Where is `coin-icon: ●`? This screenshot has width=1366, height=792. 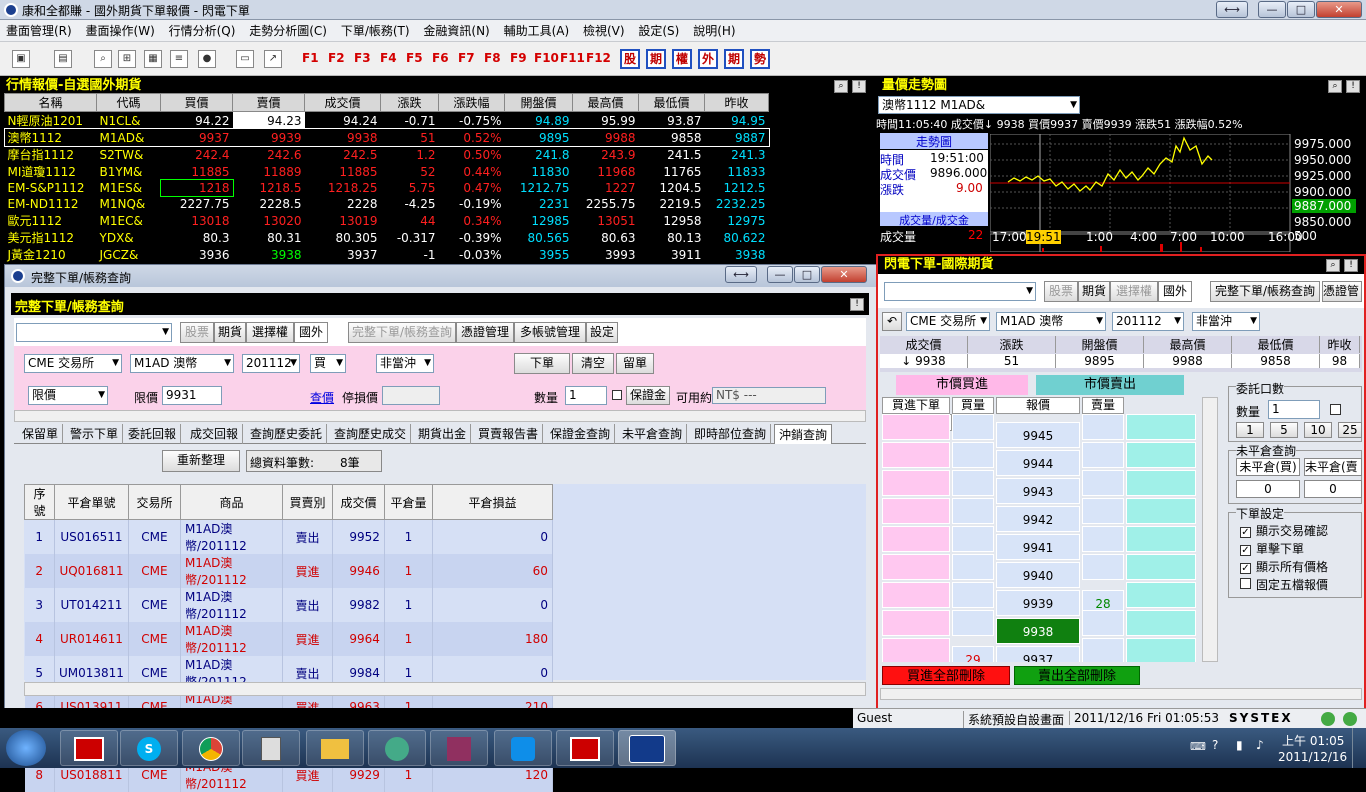 coin-icon: ● is located at coordinates (207, 59).